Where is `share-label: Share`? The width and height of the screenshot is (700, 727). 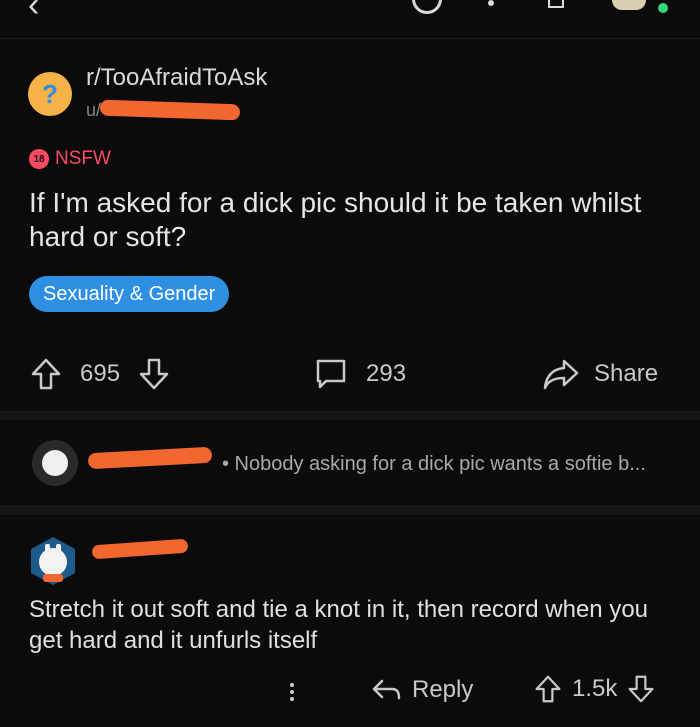
share-label: Share is located at coordinates (626, 373).